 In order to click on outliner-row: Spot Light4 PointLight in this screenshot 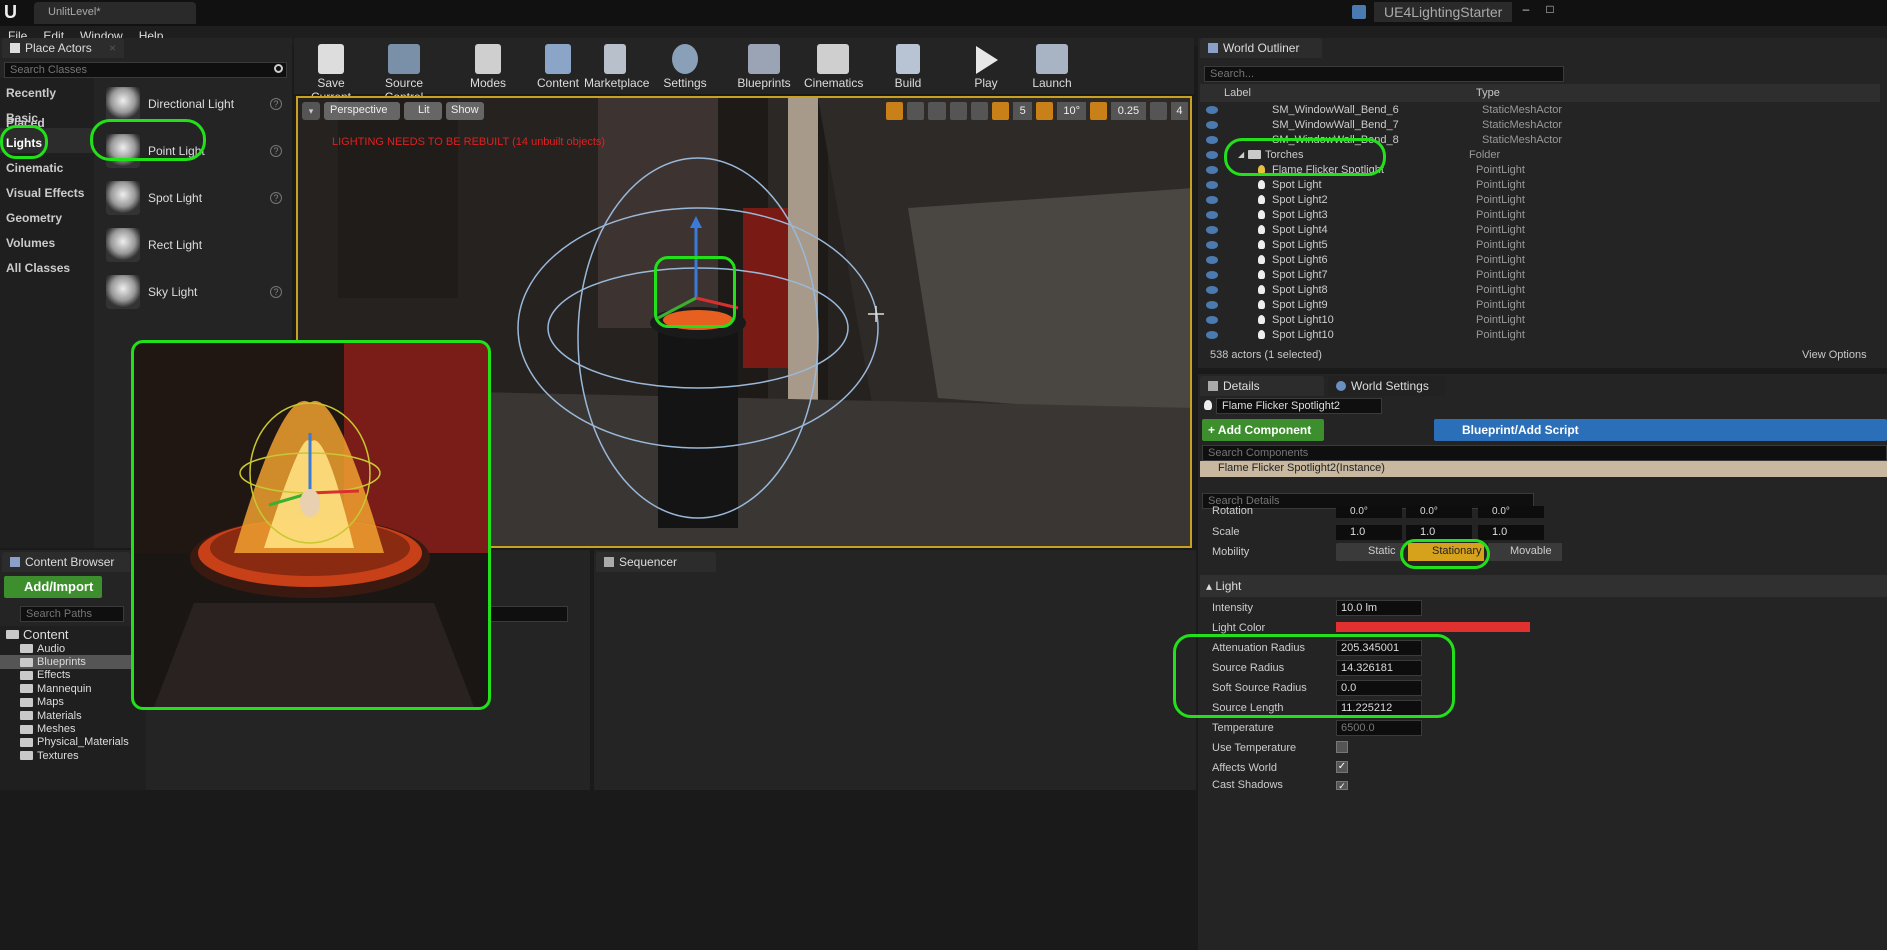, I will do `click(1540, 229)`.